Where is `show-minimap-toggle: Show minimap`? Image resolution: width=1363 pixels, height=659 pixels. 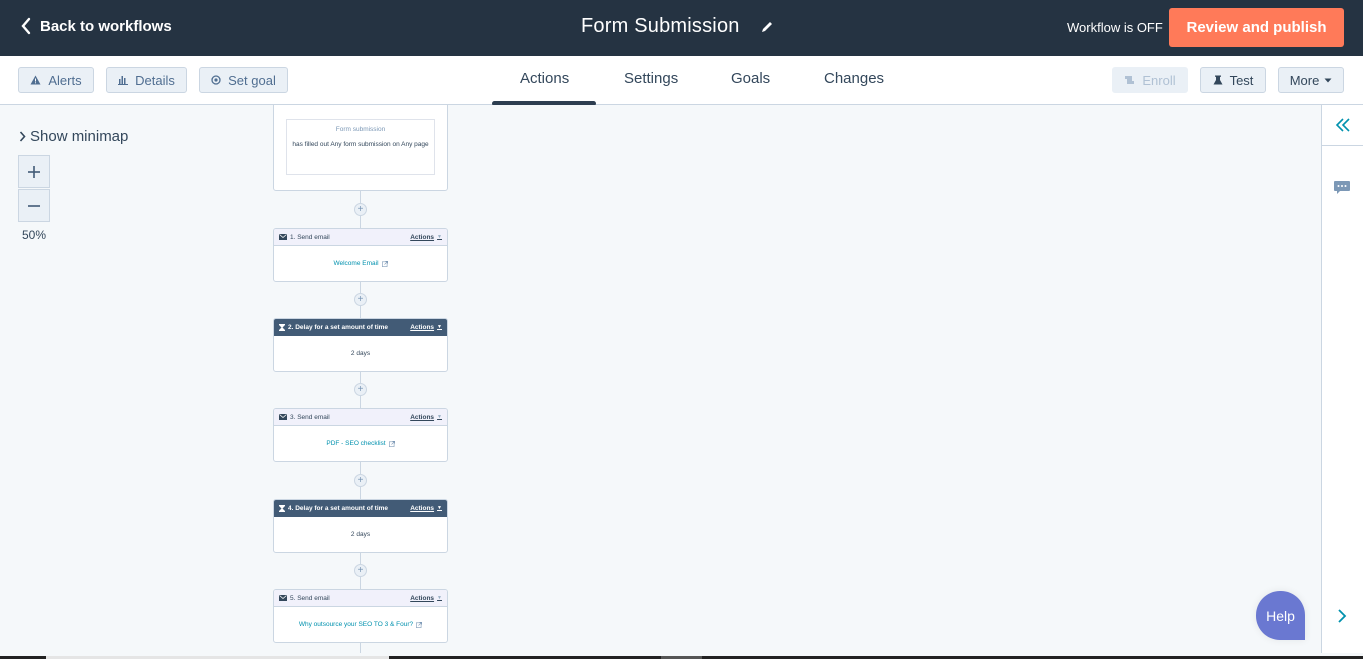 show-minimap-toggle: Show minimap is located at coordinates (73, 136).